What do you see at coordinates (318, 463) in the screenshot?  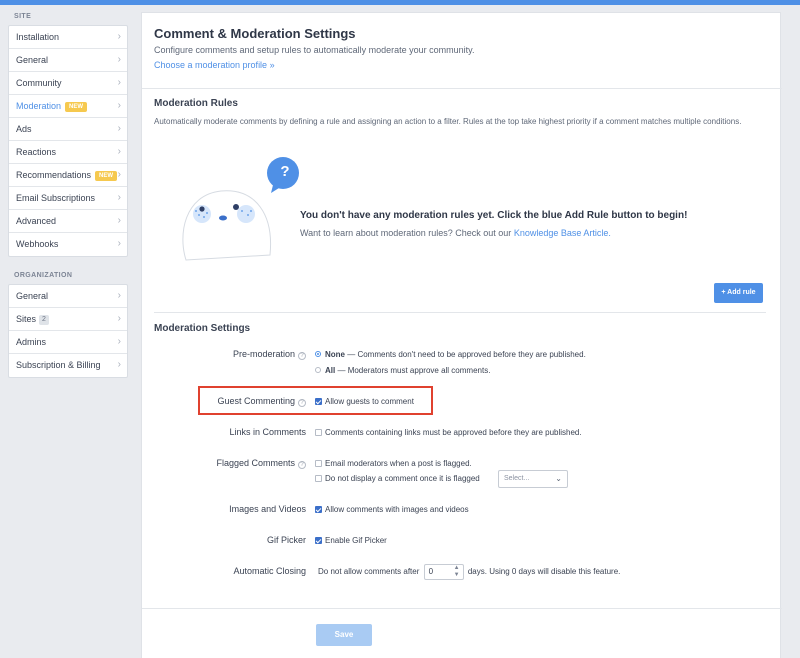 I see `email-moderators-checkbox` at bounding box center [318, 463].